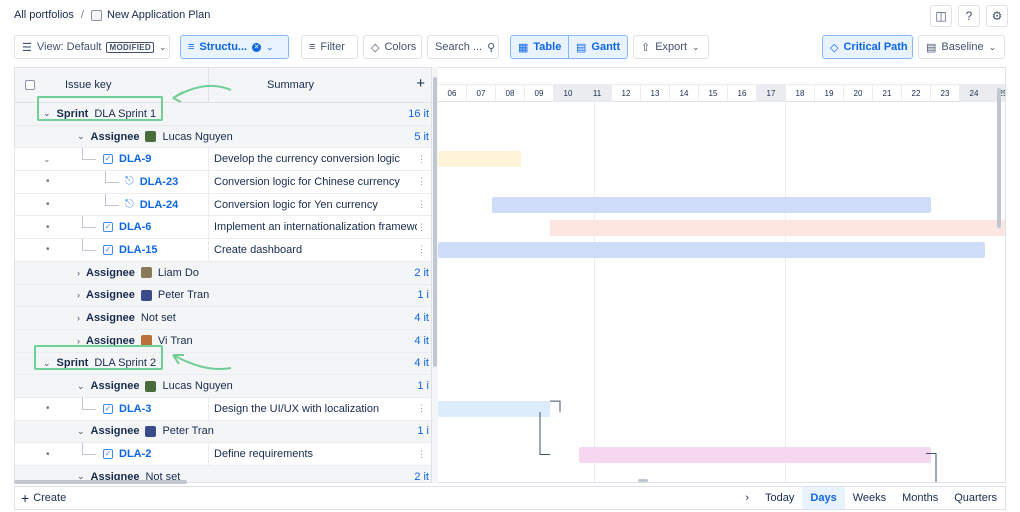  I want to click on view-dropdown: ☰ View: Default MODIFIED ⌄, so click(92, 47).